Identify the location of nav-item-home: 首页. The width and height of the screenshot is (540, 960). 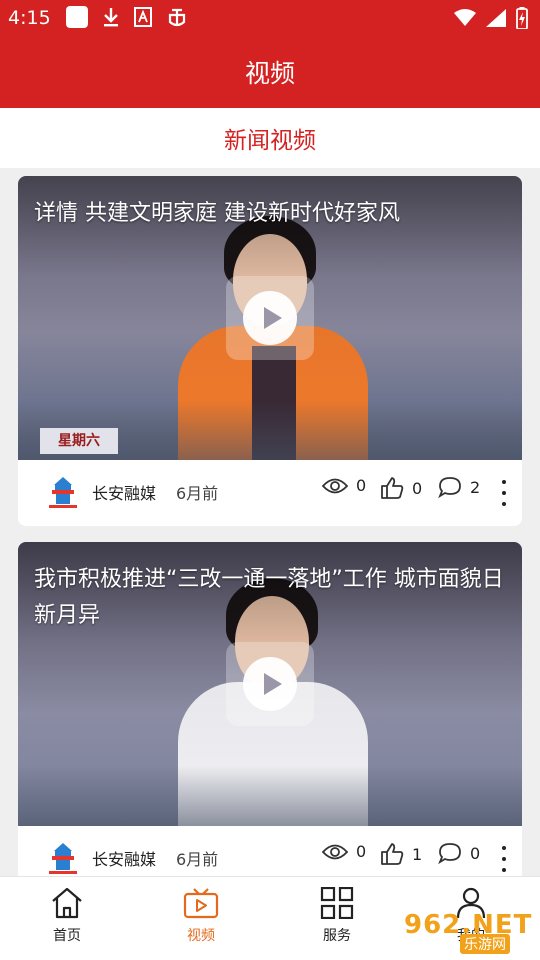
(67, 922).